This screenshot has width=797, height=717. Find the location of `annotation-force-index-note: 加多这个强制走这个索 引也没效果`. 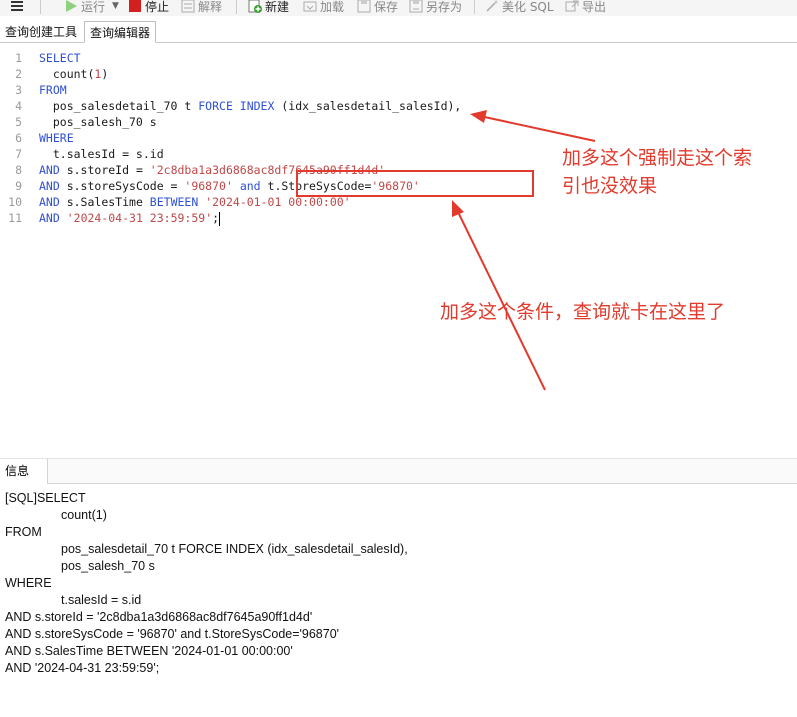

annotation-force-index-note: 加多这个强制走这个索 引也没效果 is located at coordinates (657, 172).